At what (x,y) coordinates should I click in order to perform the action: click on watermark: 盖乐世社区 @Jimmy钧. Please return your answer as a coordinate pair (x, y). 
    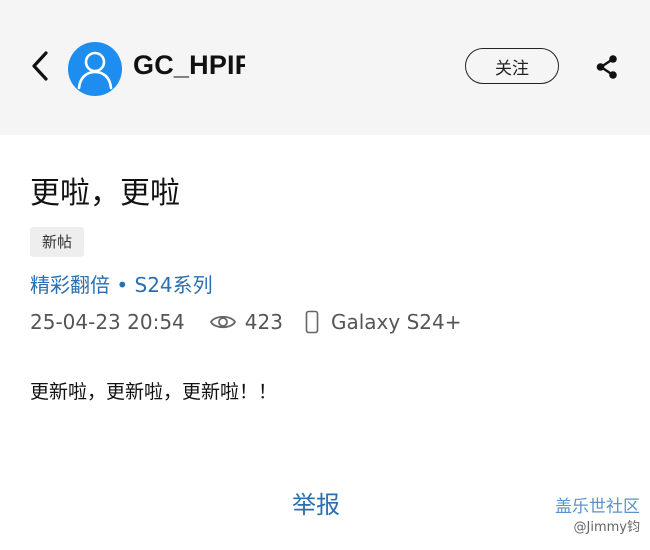
    Looking at the image, I should click on (597, 517).